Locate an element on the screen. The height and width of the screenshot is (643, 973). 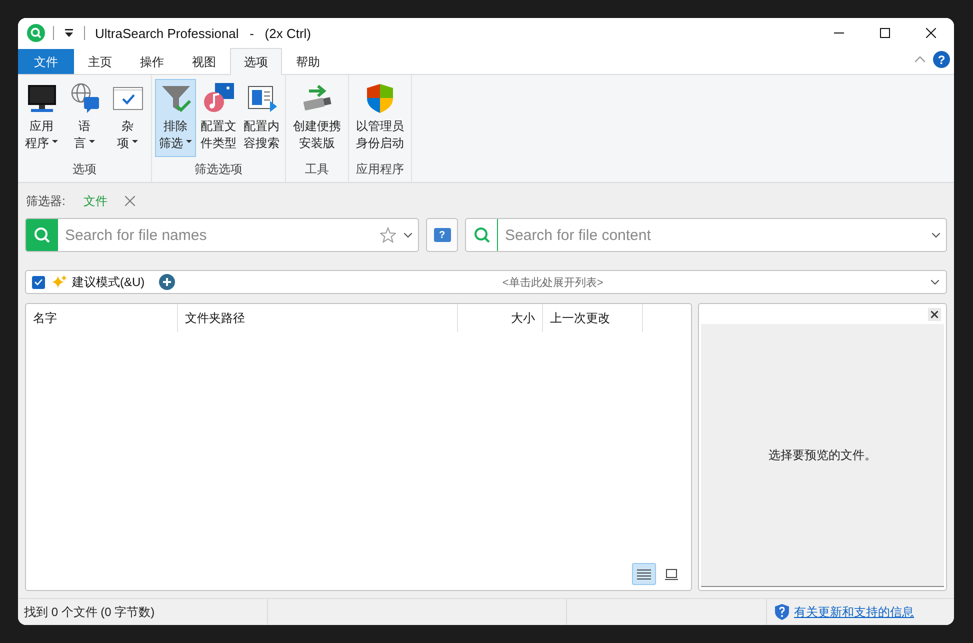
menu-tab: 操作 is located at coordinates (152, 62).